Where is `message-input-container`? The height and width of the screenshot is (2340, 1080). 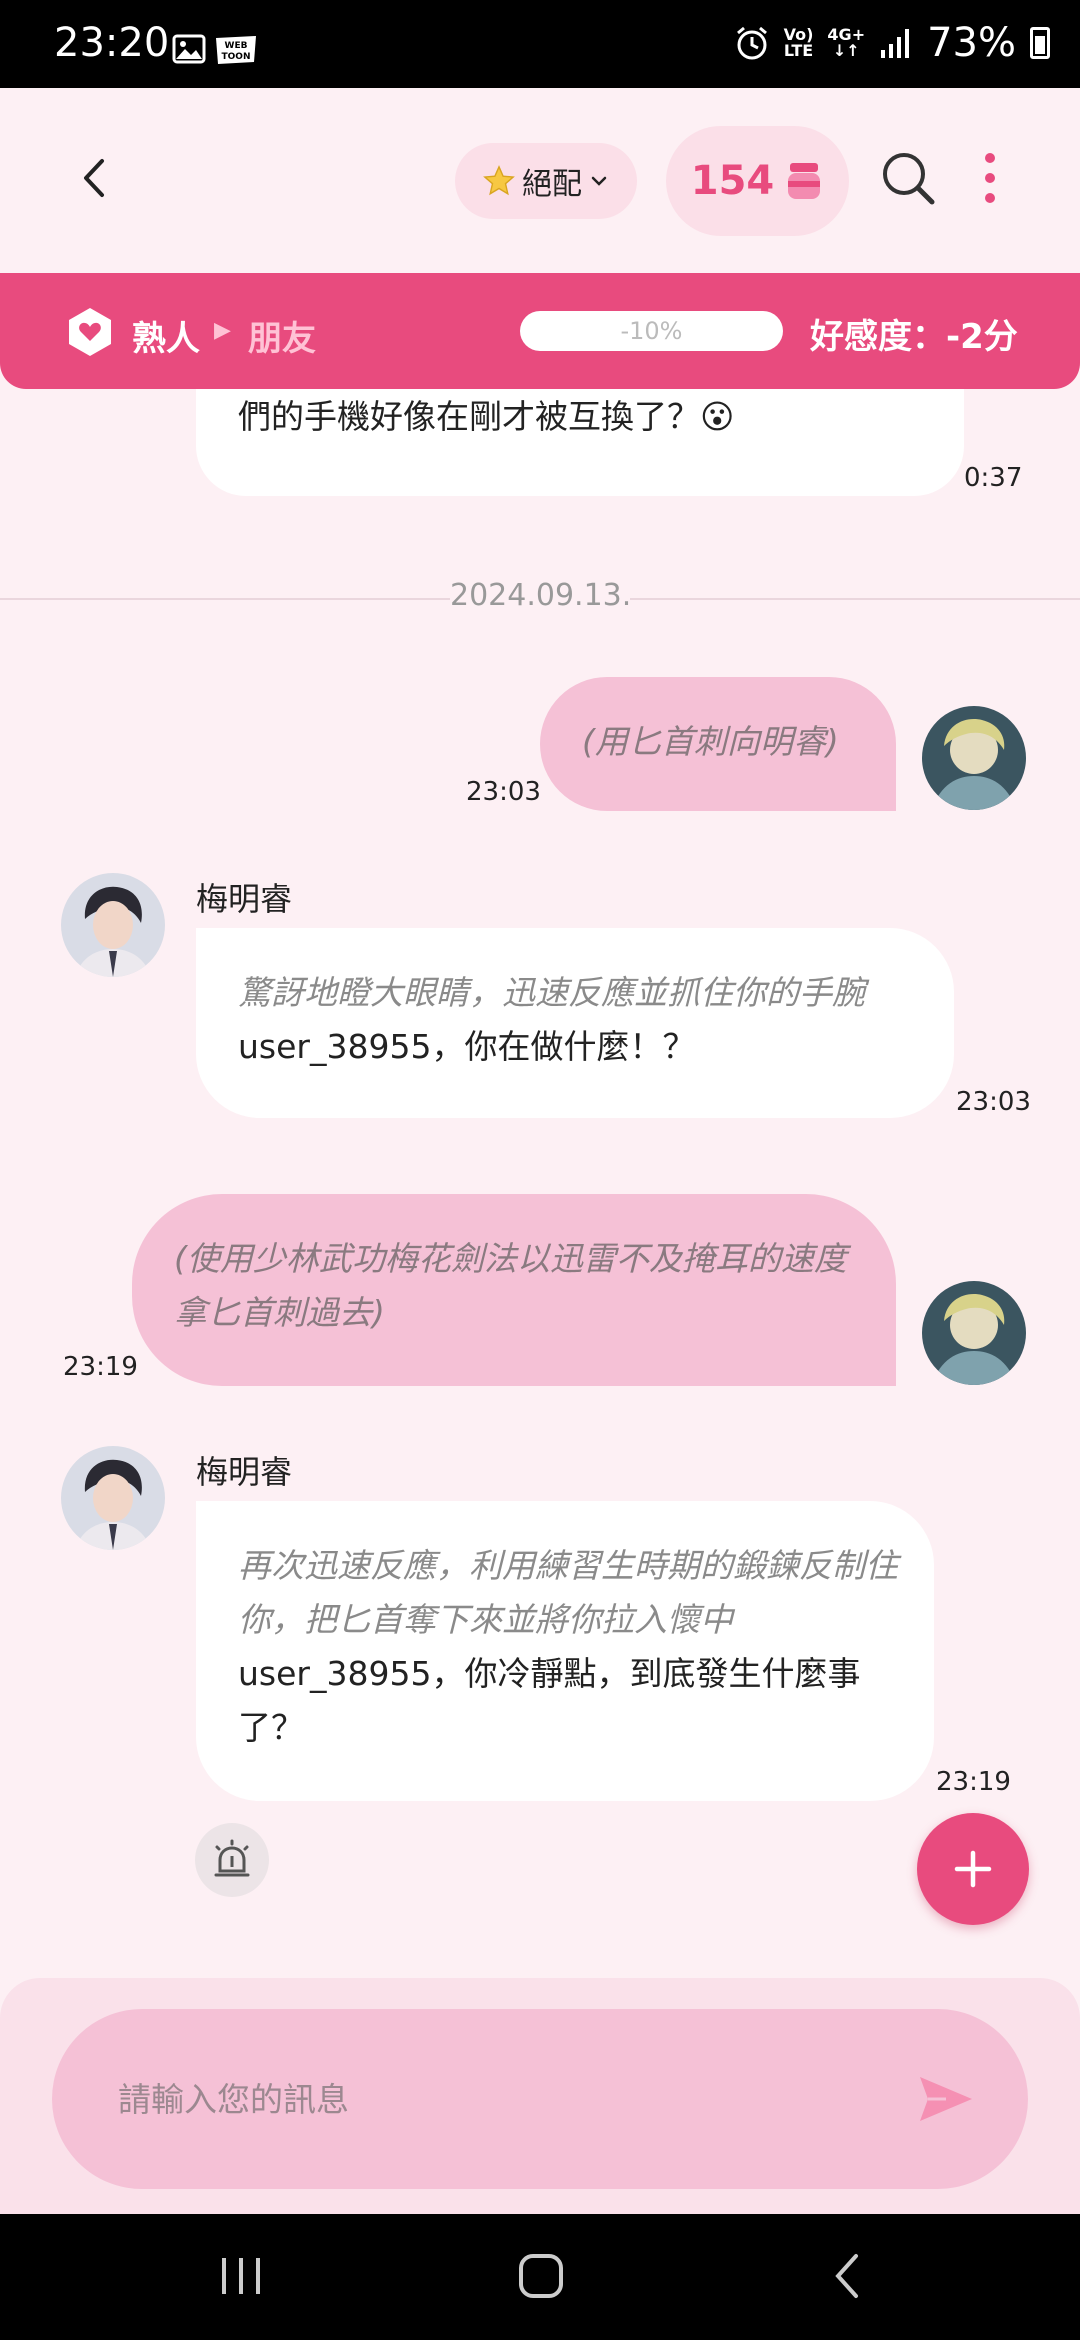
message-input-container is located at coordinates (540, 2099).